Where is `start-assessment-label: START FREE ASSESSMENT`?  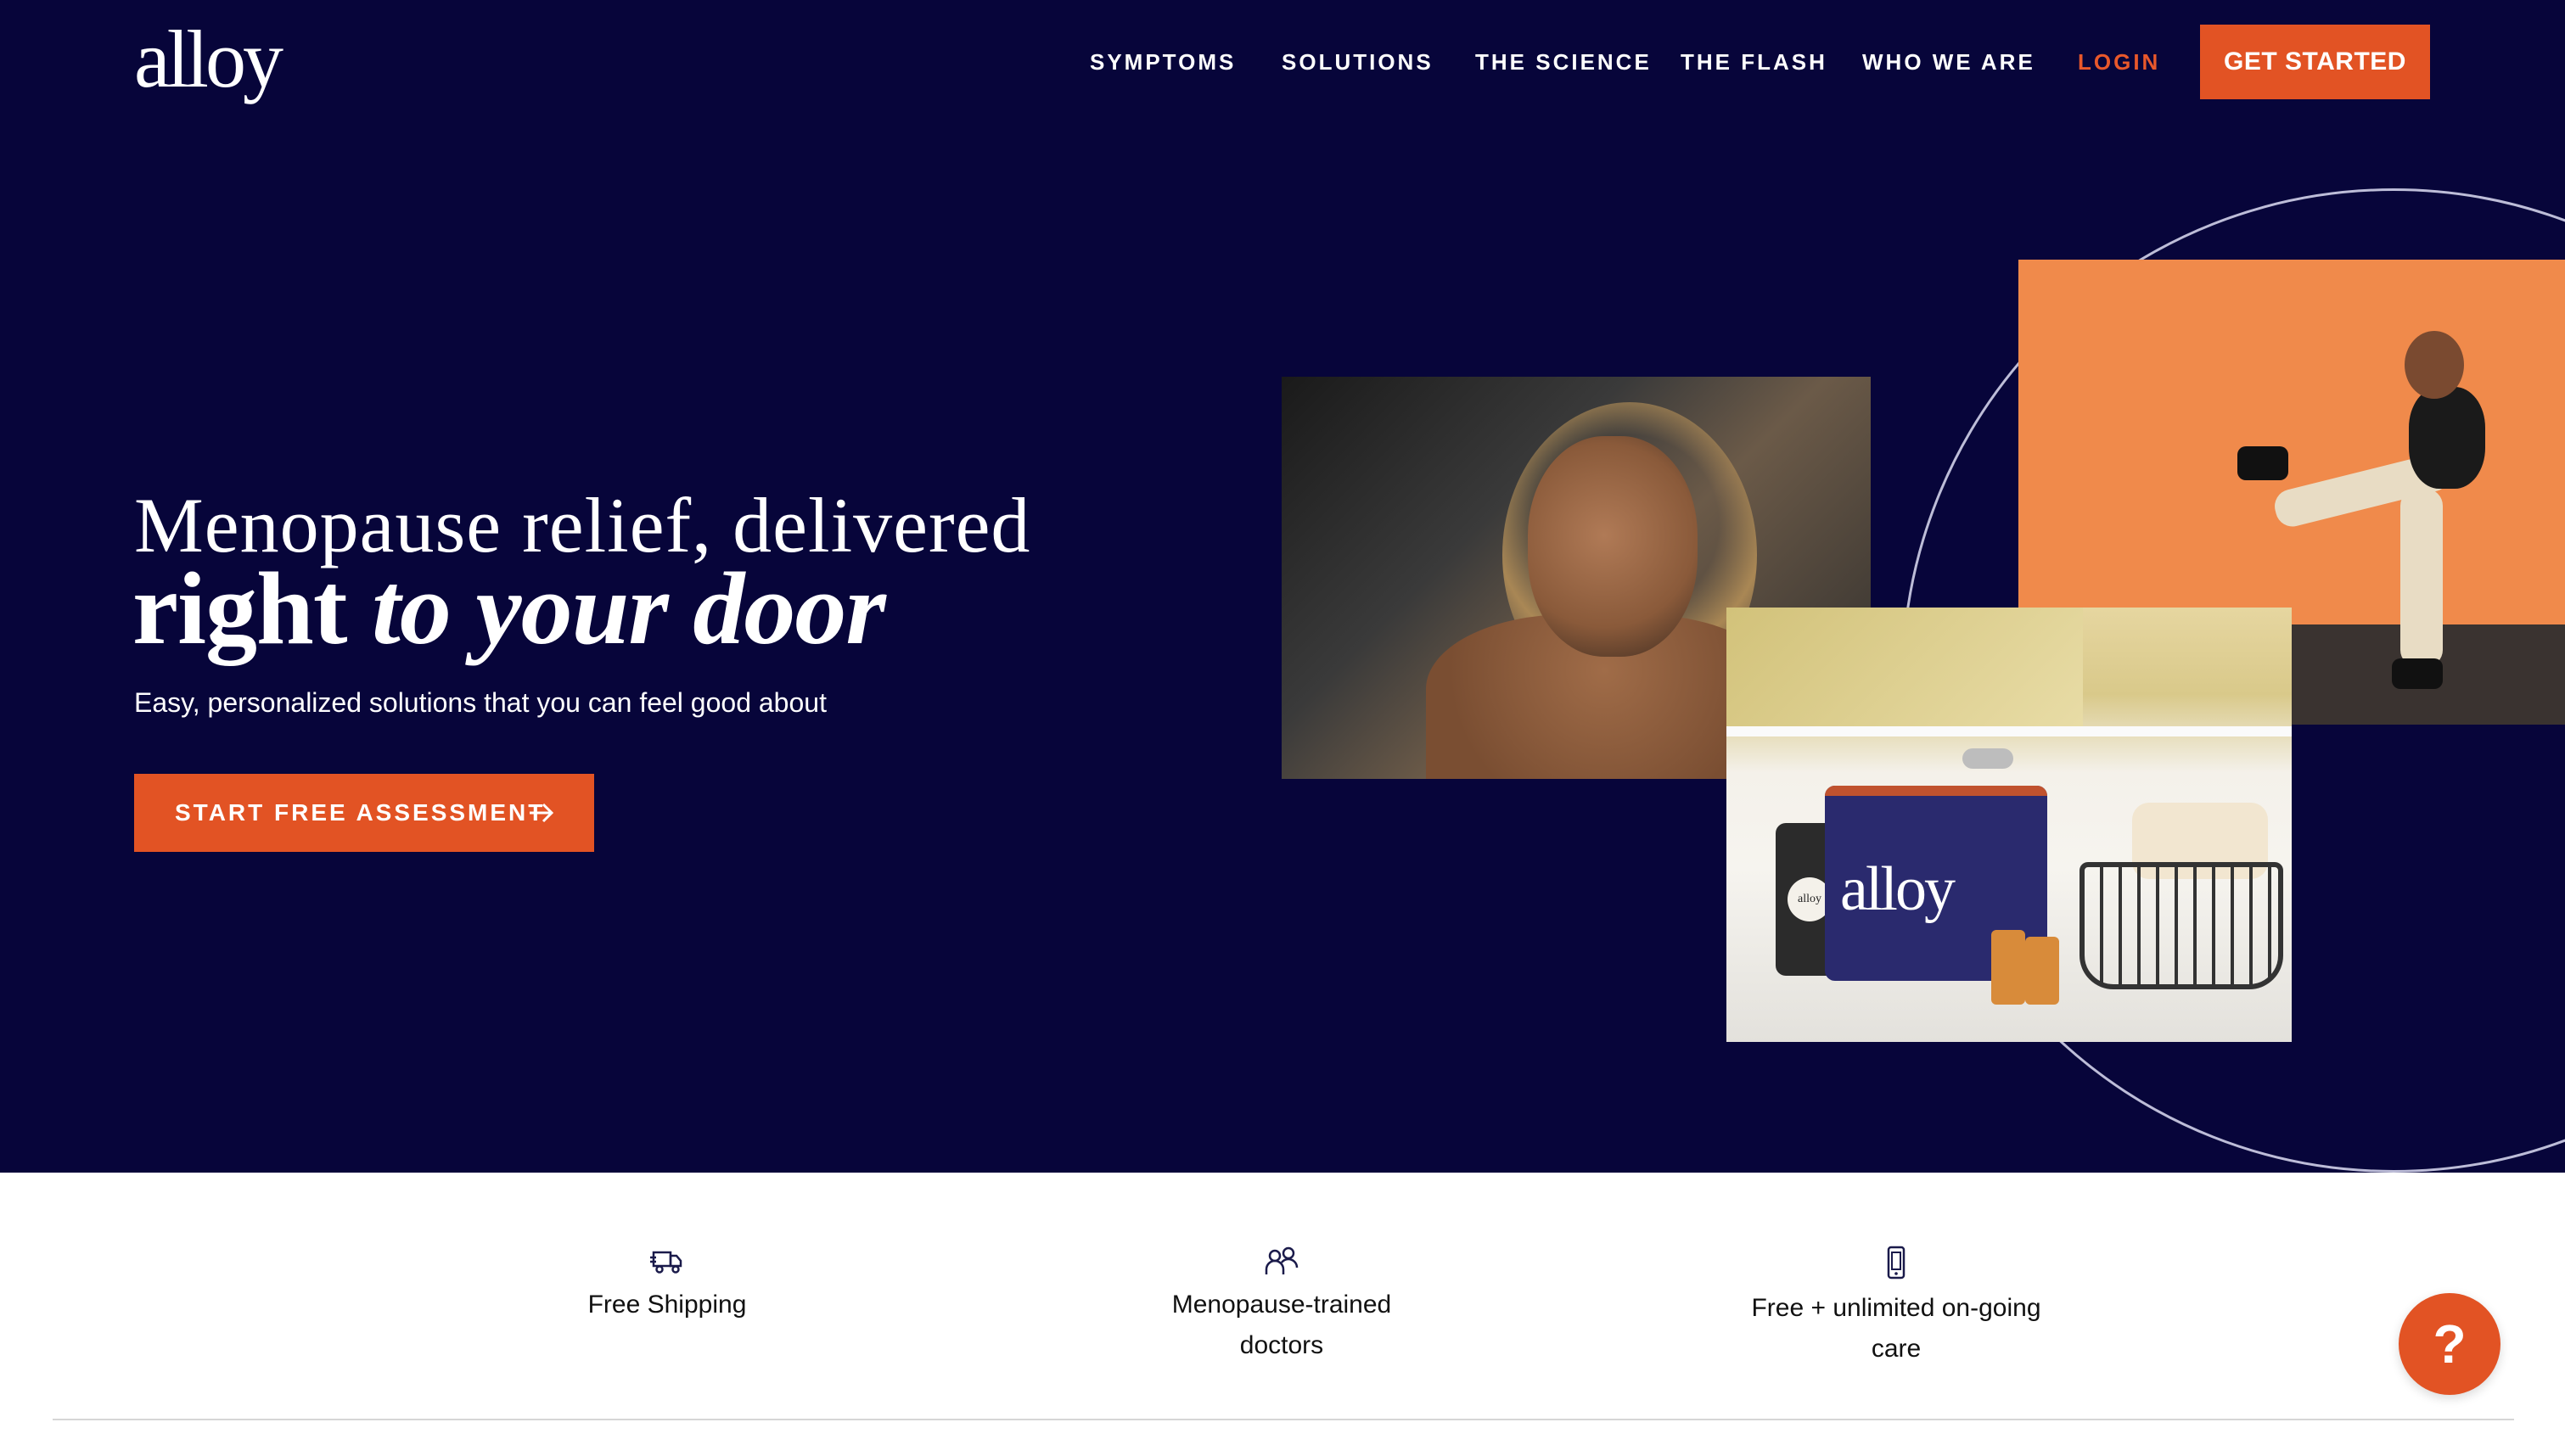 start-assessment-label: START FREE ASSESSMENT is located at coordinates (360, 813).